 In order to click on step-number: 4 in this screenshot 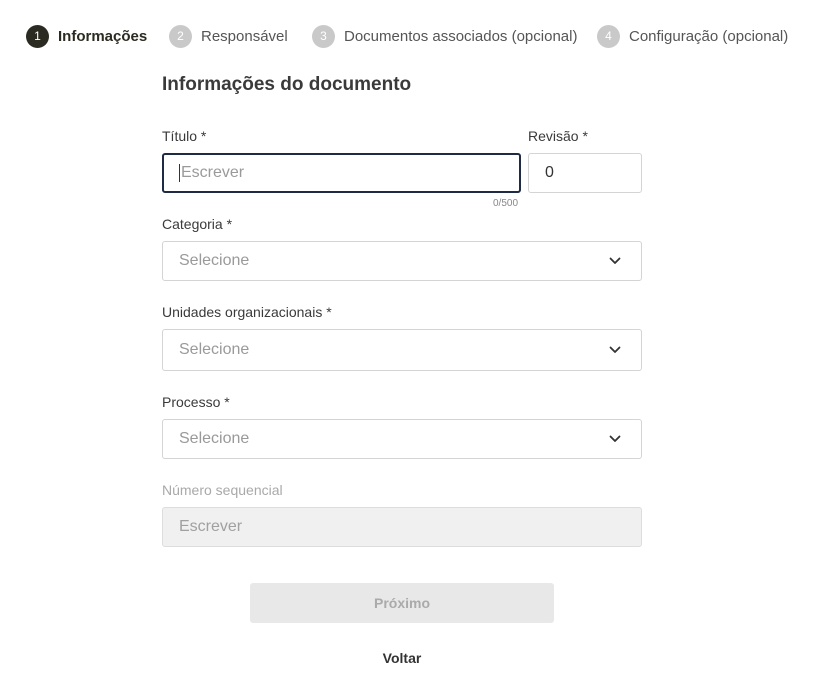, I will do `click(608, 36)`.